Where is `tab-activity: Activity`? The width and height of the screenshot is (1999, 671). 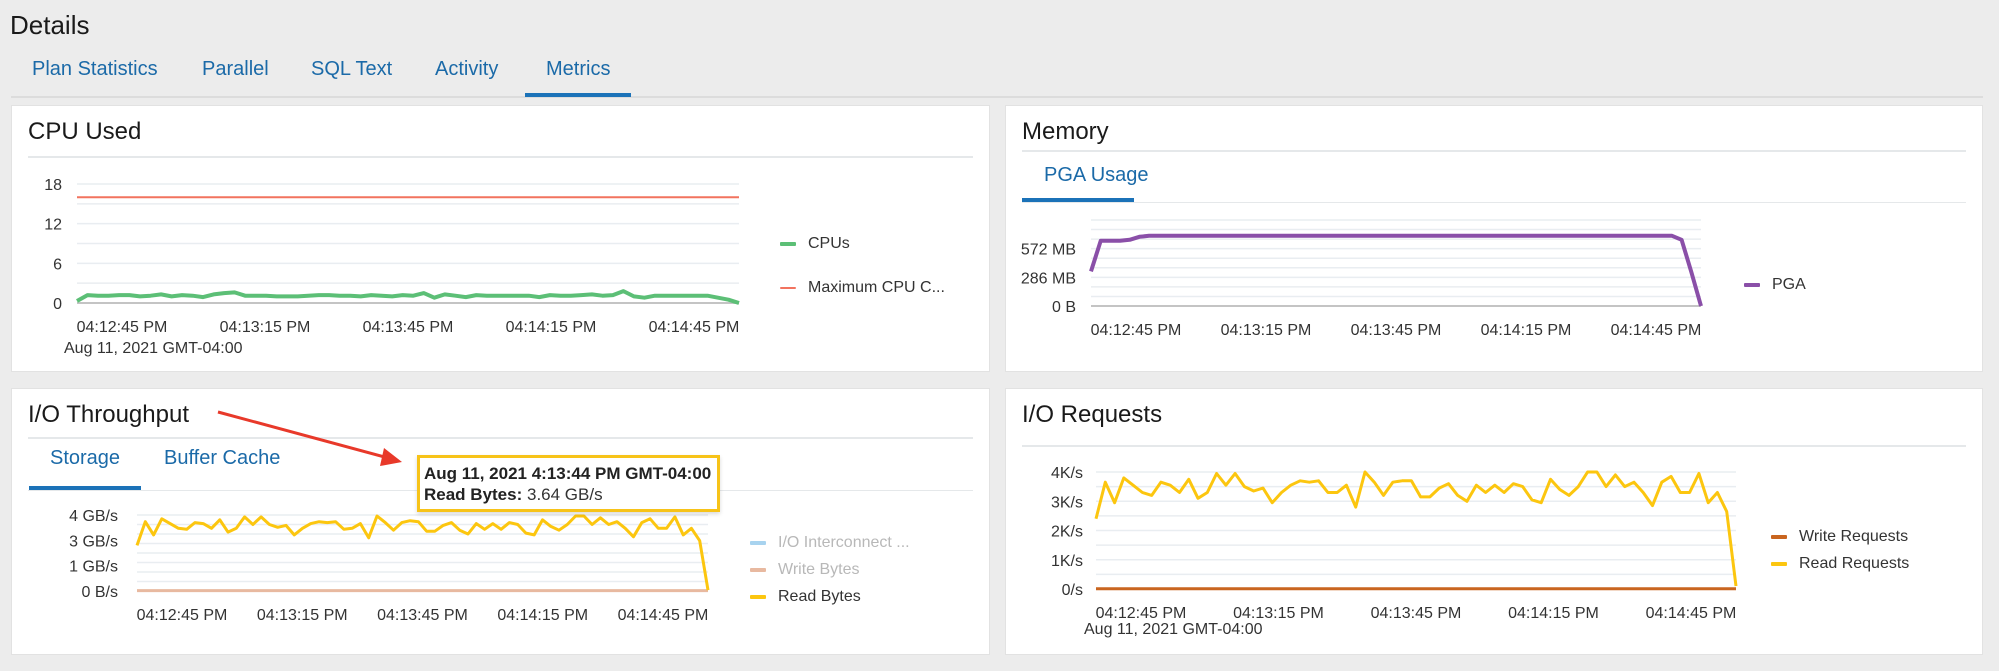
tab-activity: Activity is located at coordinates (466, 75).